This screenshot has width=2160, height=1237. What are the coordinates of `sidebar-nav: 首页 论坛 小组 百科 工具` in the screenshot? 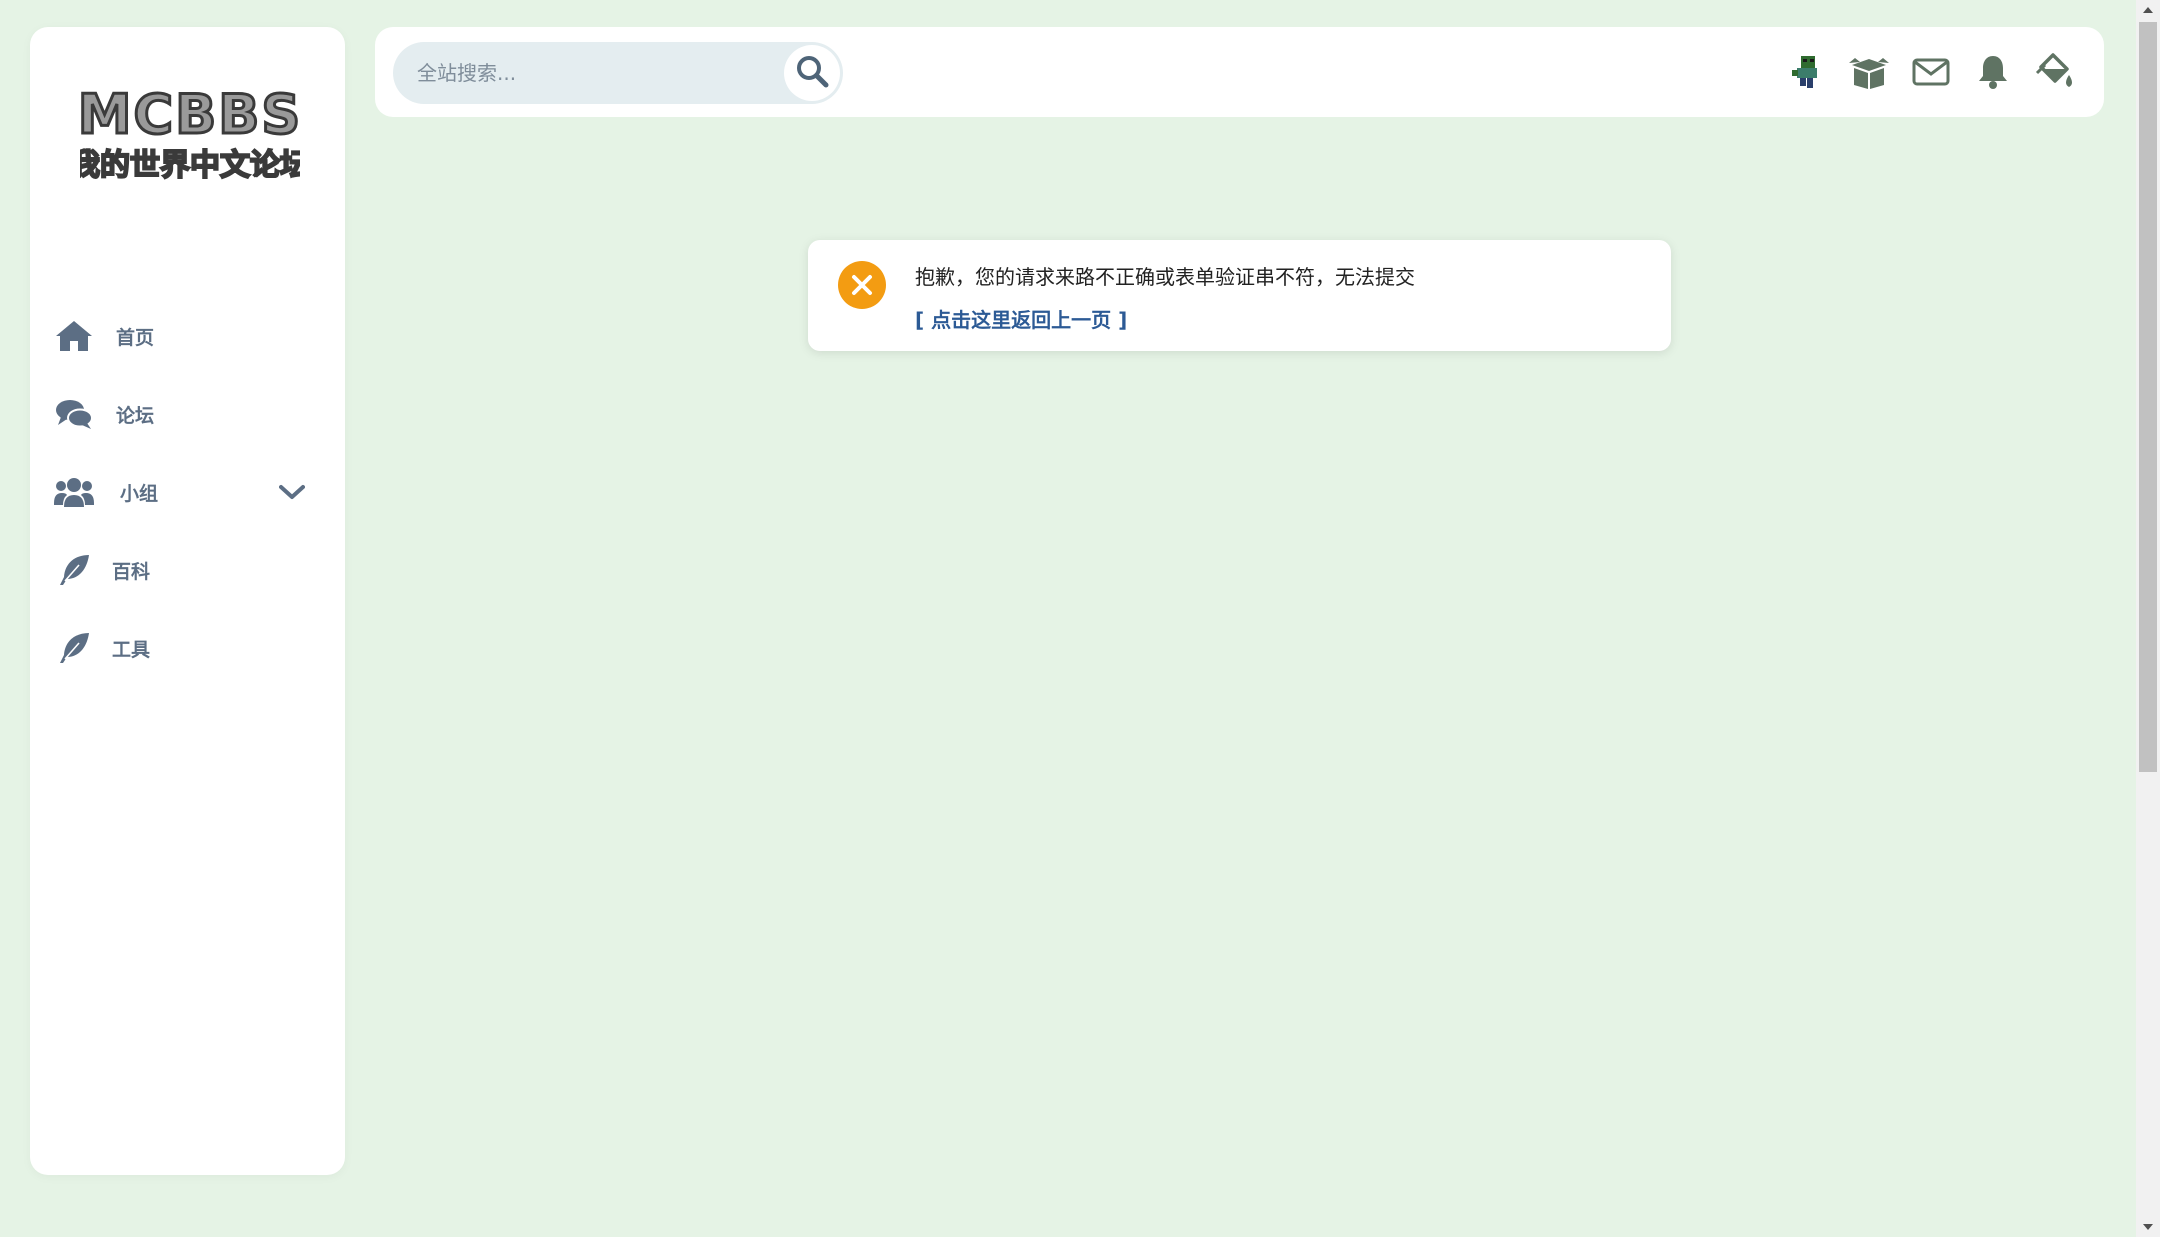 It's located at (187, 492).